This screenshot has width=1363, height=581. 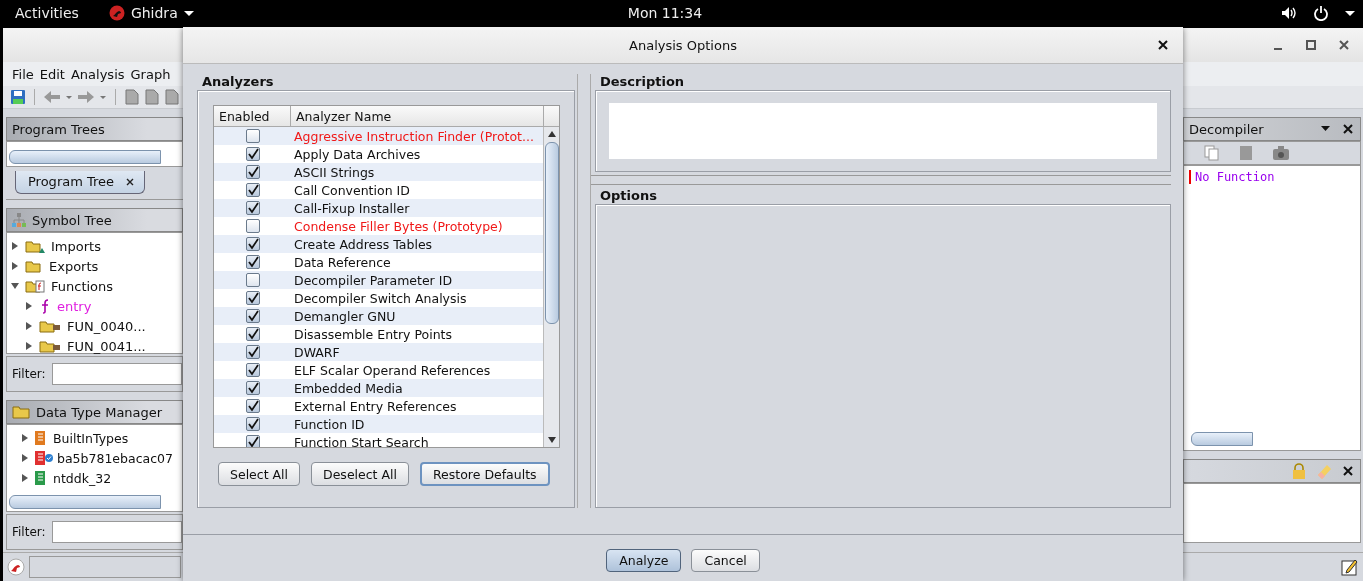 I want to click on section-title: Options, so click(x=628, y=196).